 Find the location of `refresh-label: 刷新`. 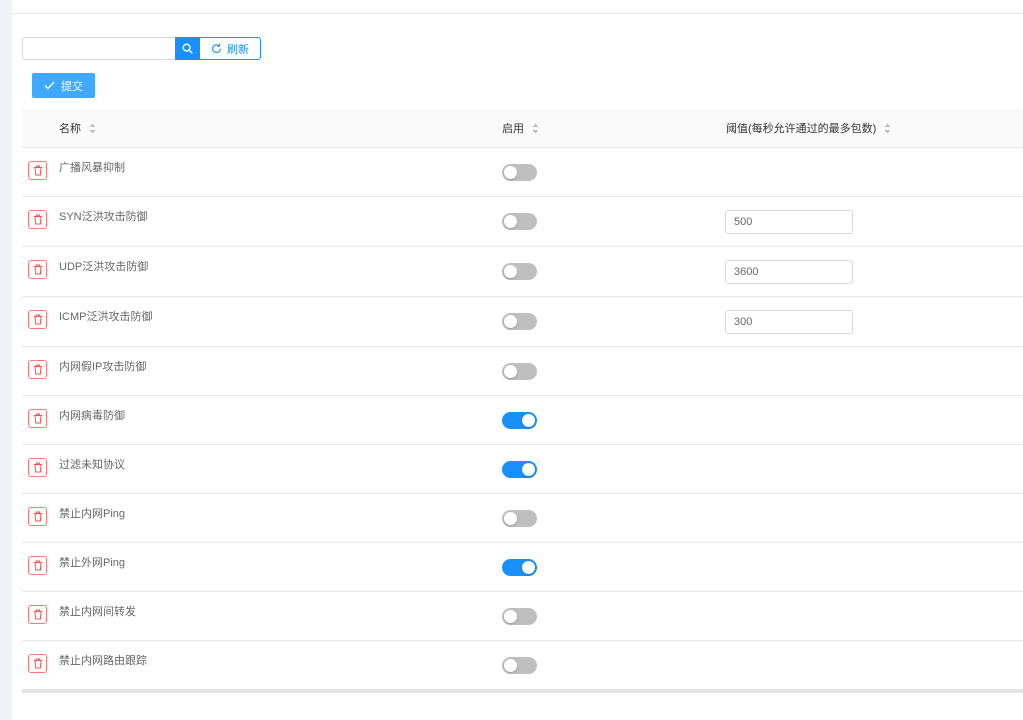

refresh-label: 刷新 is located at coordinates (238, 49).